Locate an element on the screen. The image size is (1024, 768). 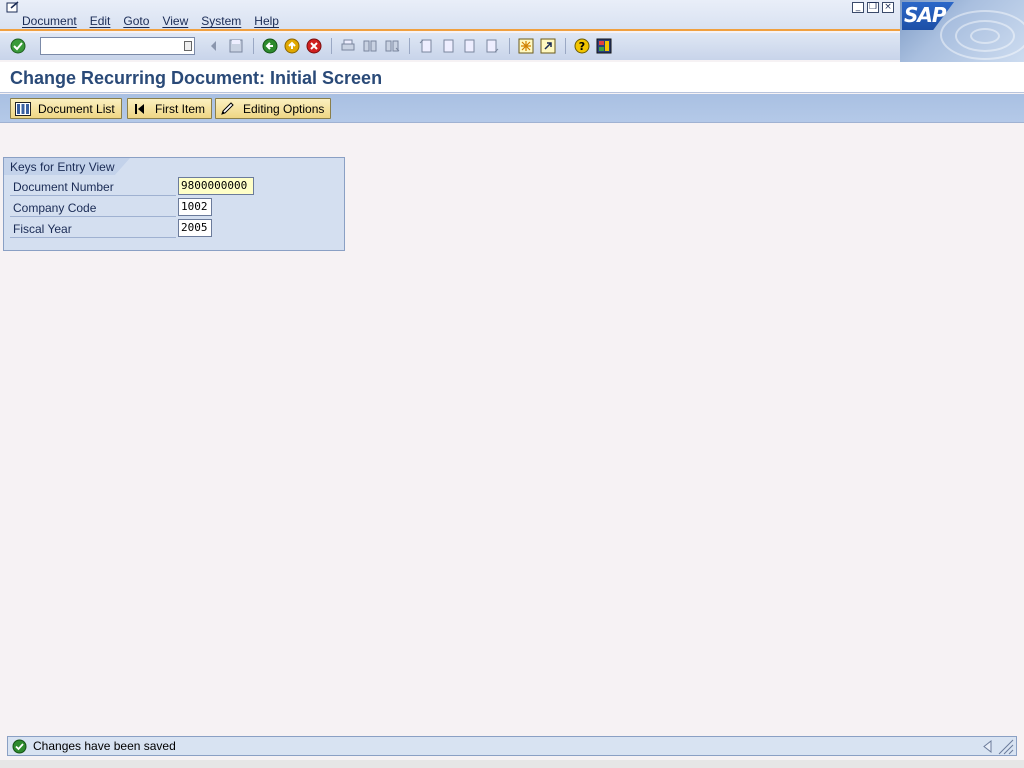
sap-logo-area: SAP is located at coordinates (962, 31).